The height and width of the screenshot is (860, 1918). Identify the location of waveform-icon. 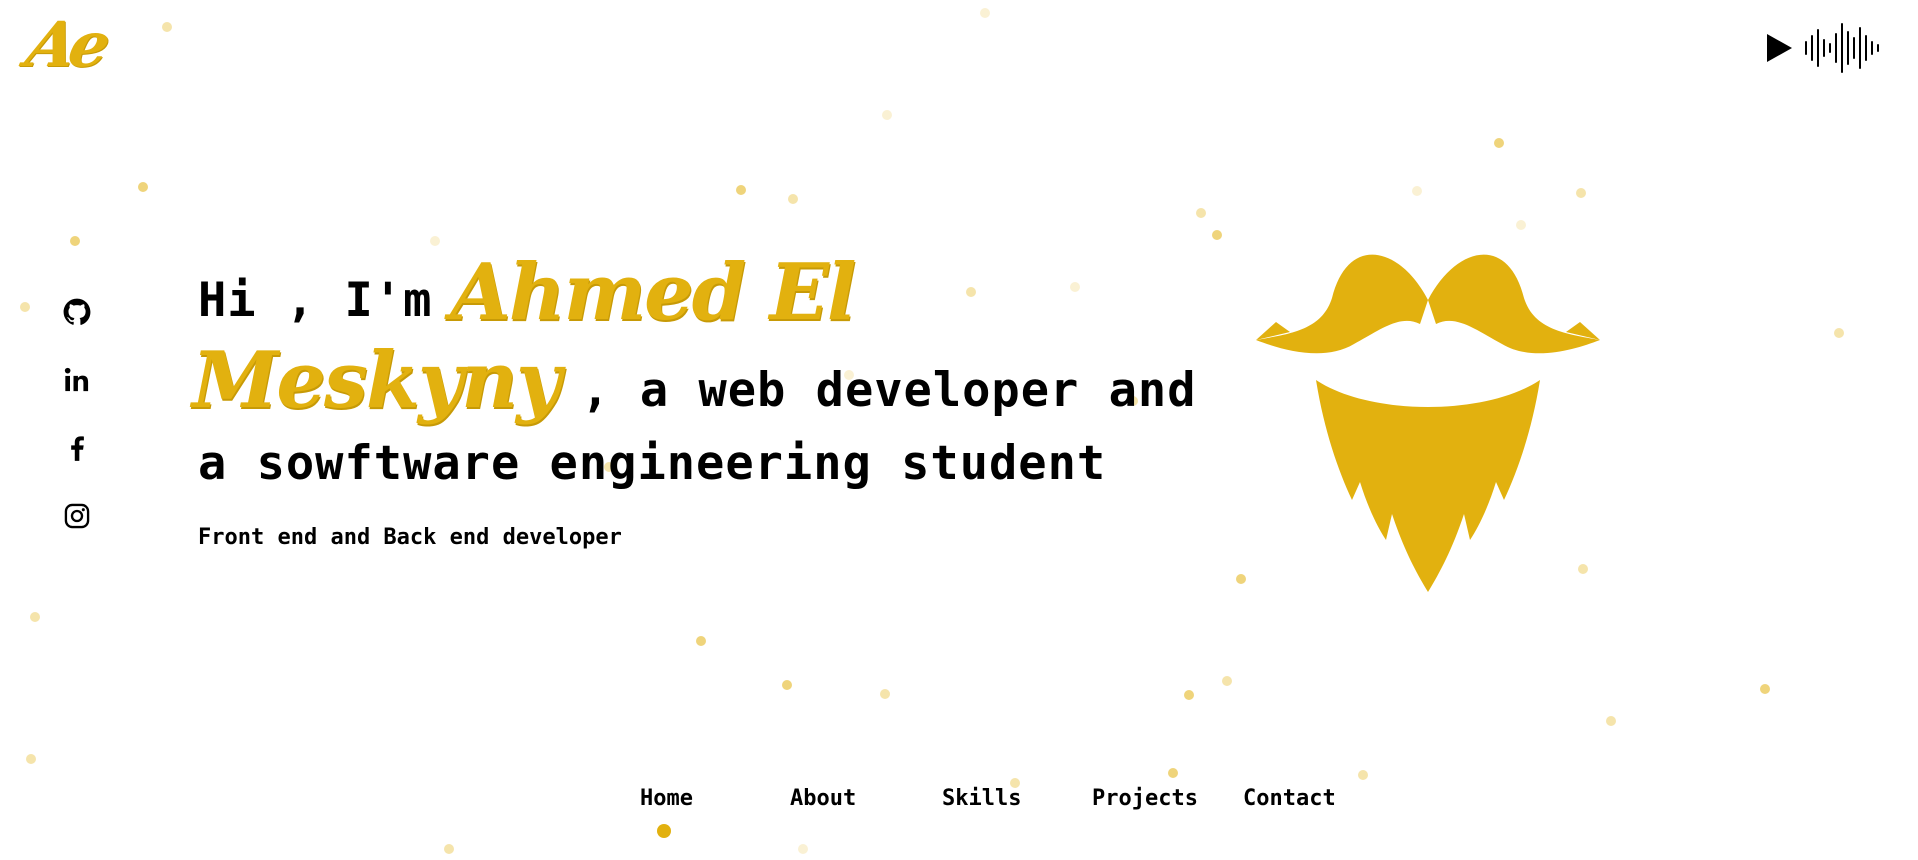
(1842, 48).